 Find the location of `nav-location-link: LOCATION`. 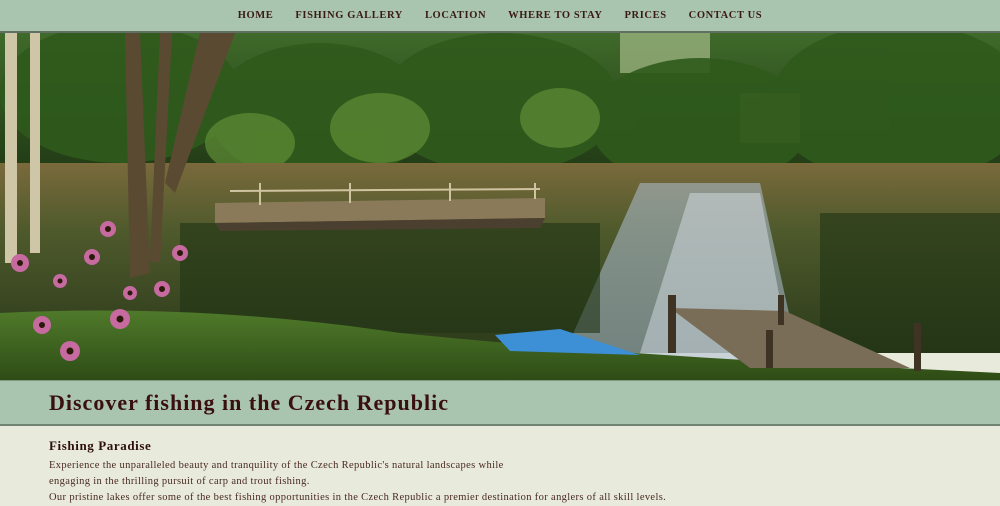

nav-location-link: LOCATION is located at coordinates (455, 15).